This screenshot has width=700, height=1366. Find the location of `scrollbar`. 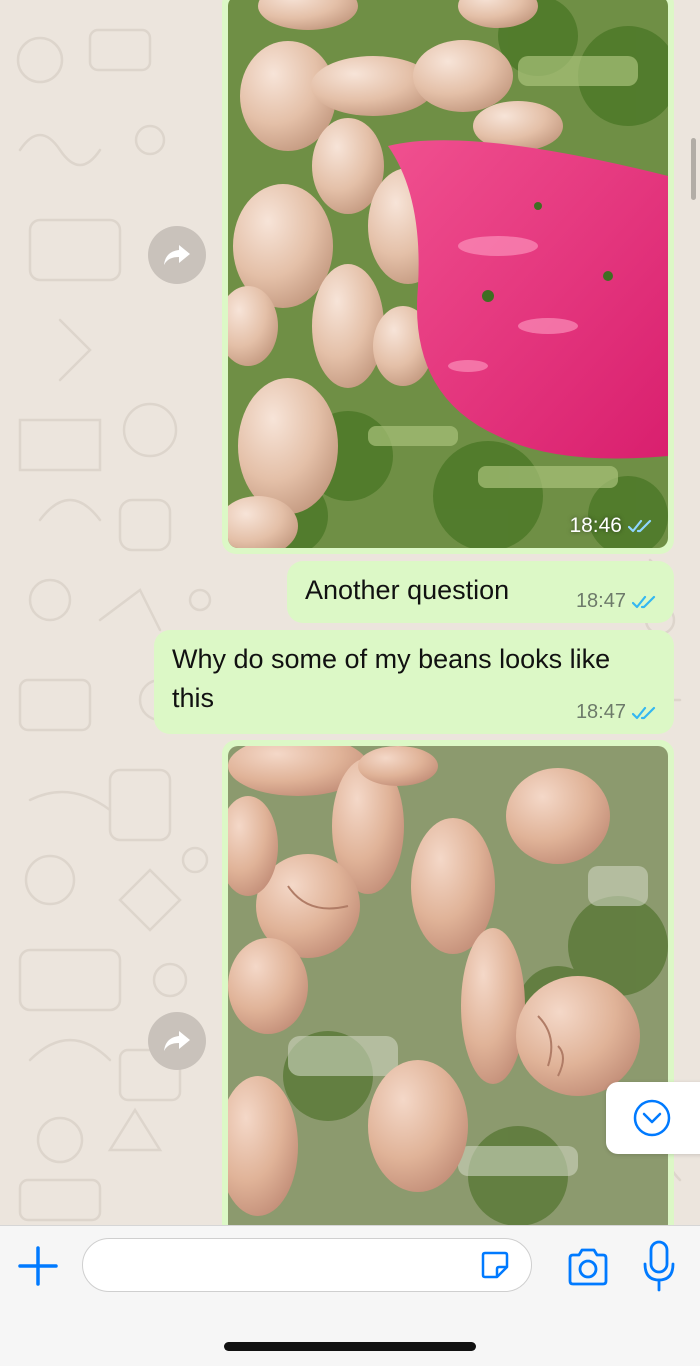

scrollbar is located at coordinates (693, 169).